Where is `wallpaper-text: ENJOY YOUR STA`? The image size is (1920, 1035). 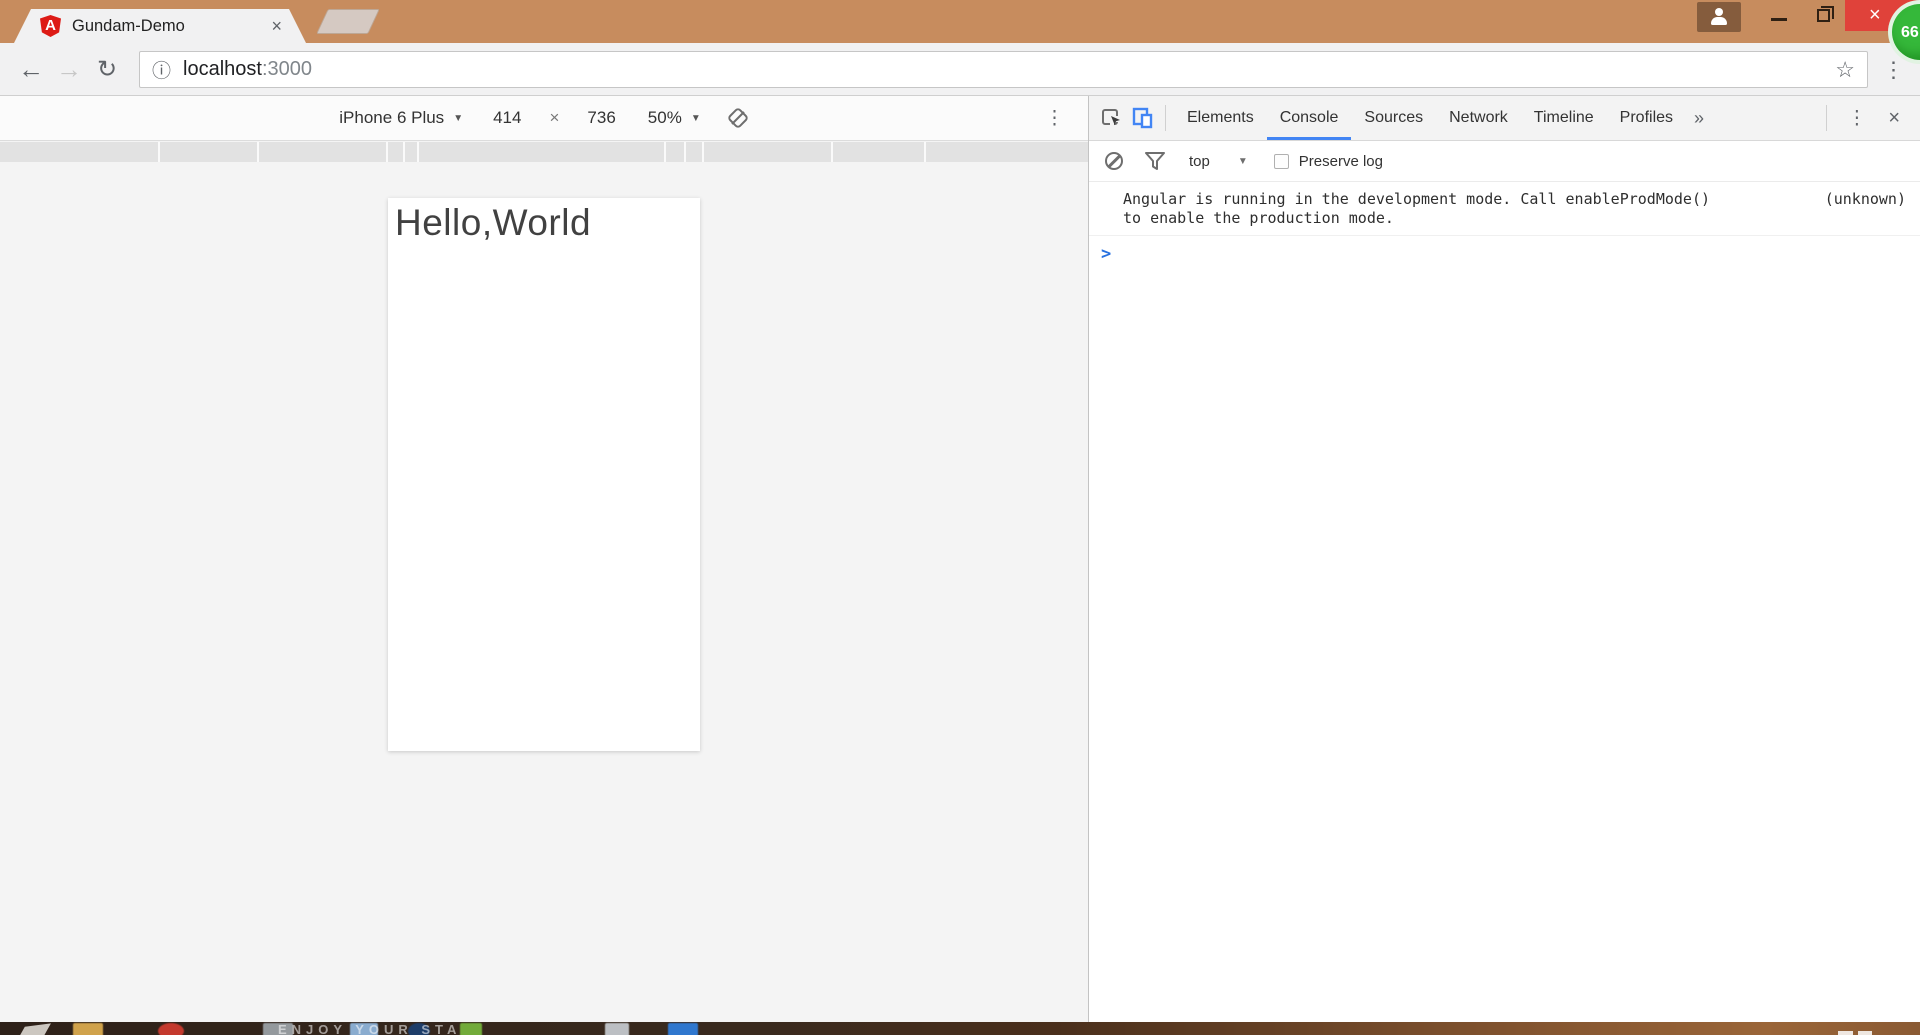 wallpaper-text: ENJOY YOUR STA is located at coordinates (370, 1028).